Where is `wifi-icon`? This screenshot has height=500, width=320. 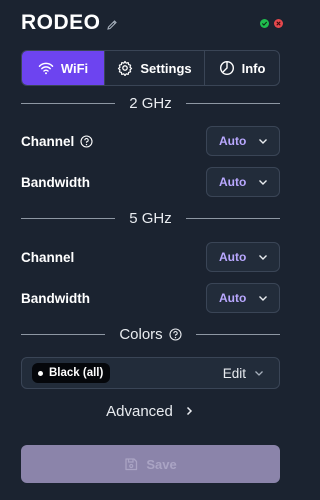 wifi-icon is located at coordinates (46, 68).